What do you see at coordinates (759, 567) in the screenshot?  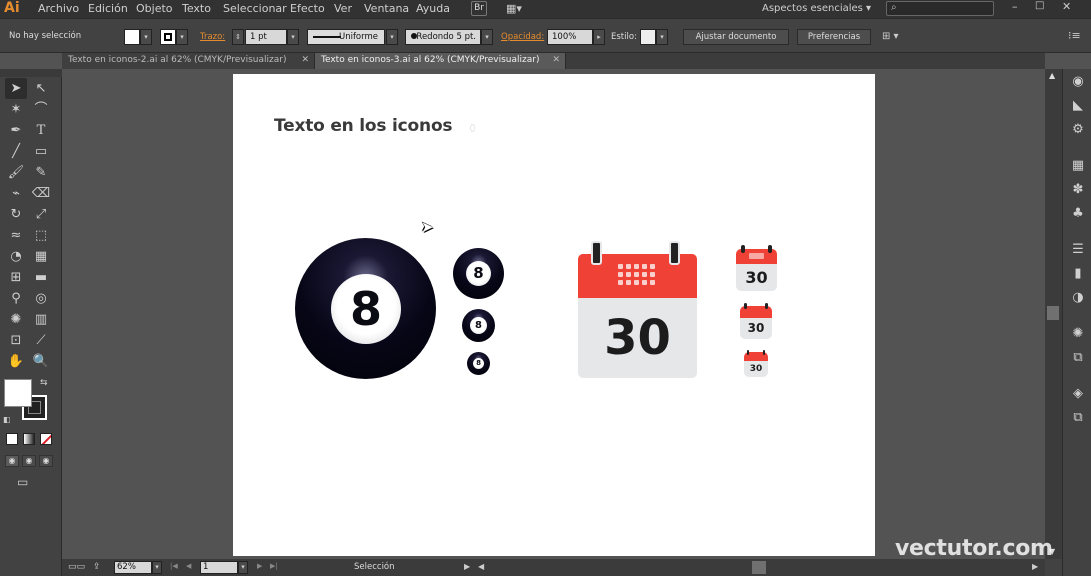 I see `horizontal-scroll-thumb` at bounding box center [759, 567].